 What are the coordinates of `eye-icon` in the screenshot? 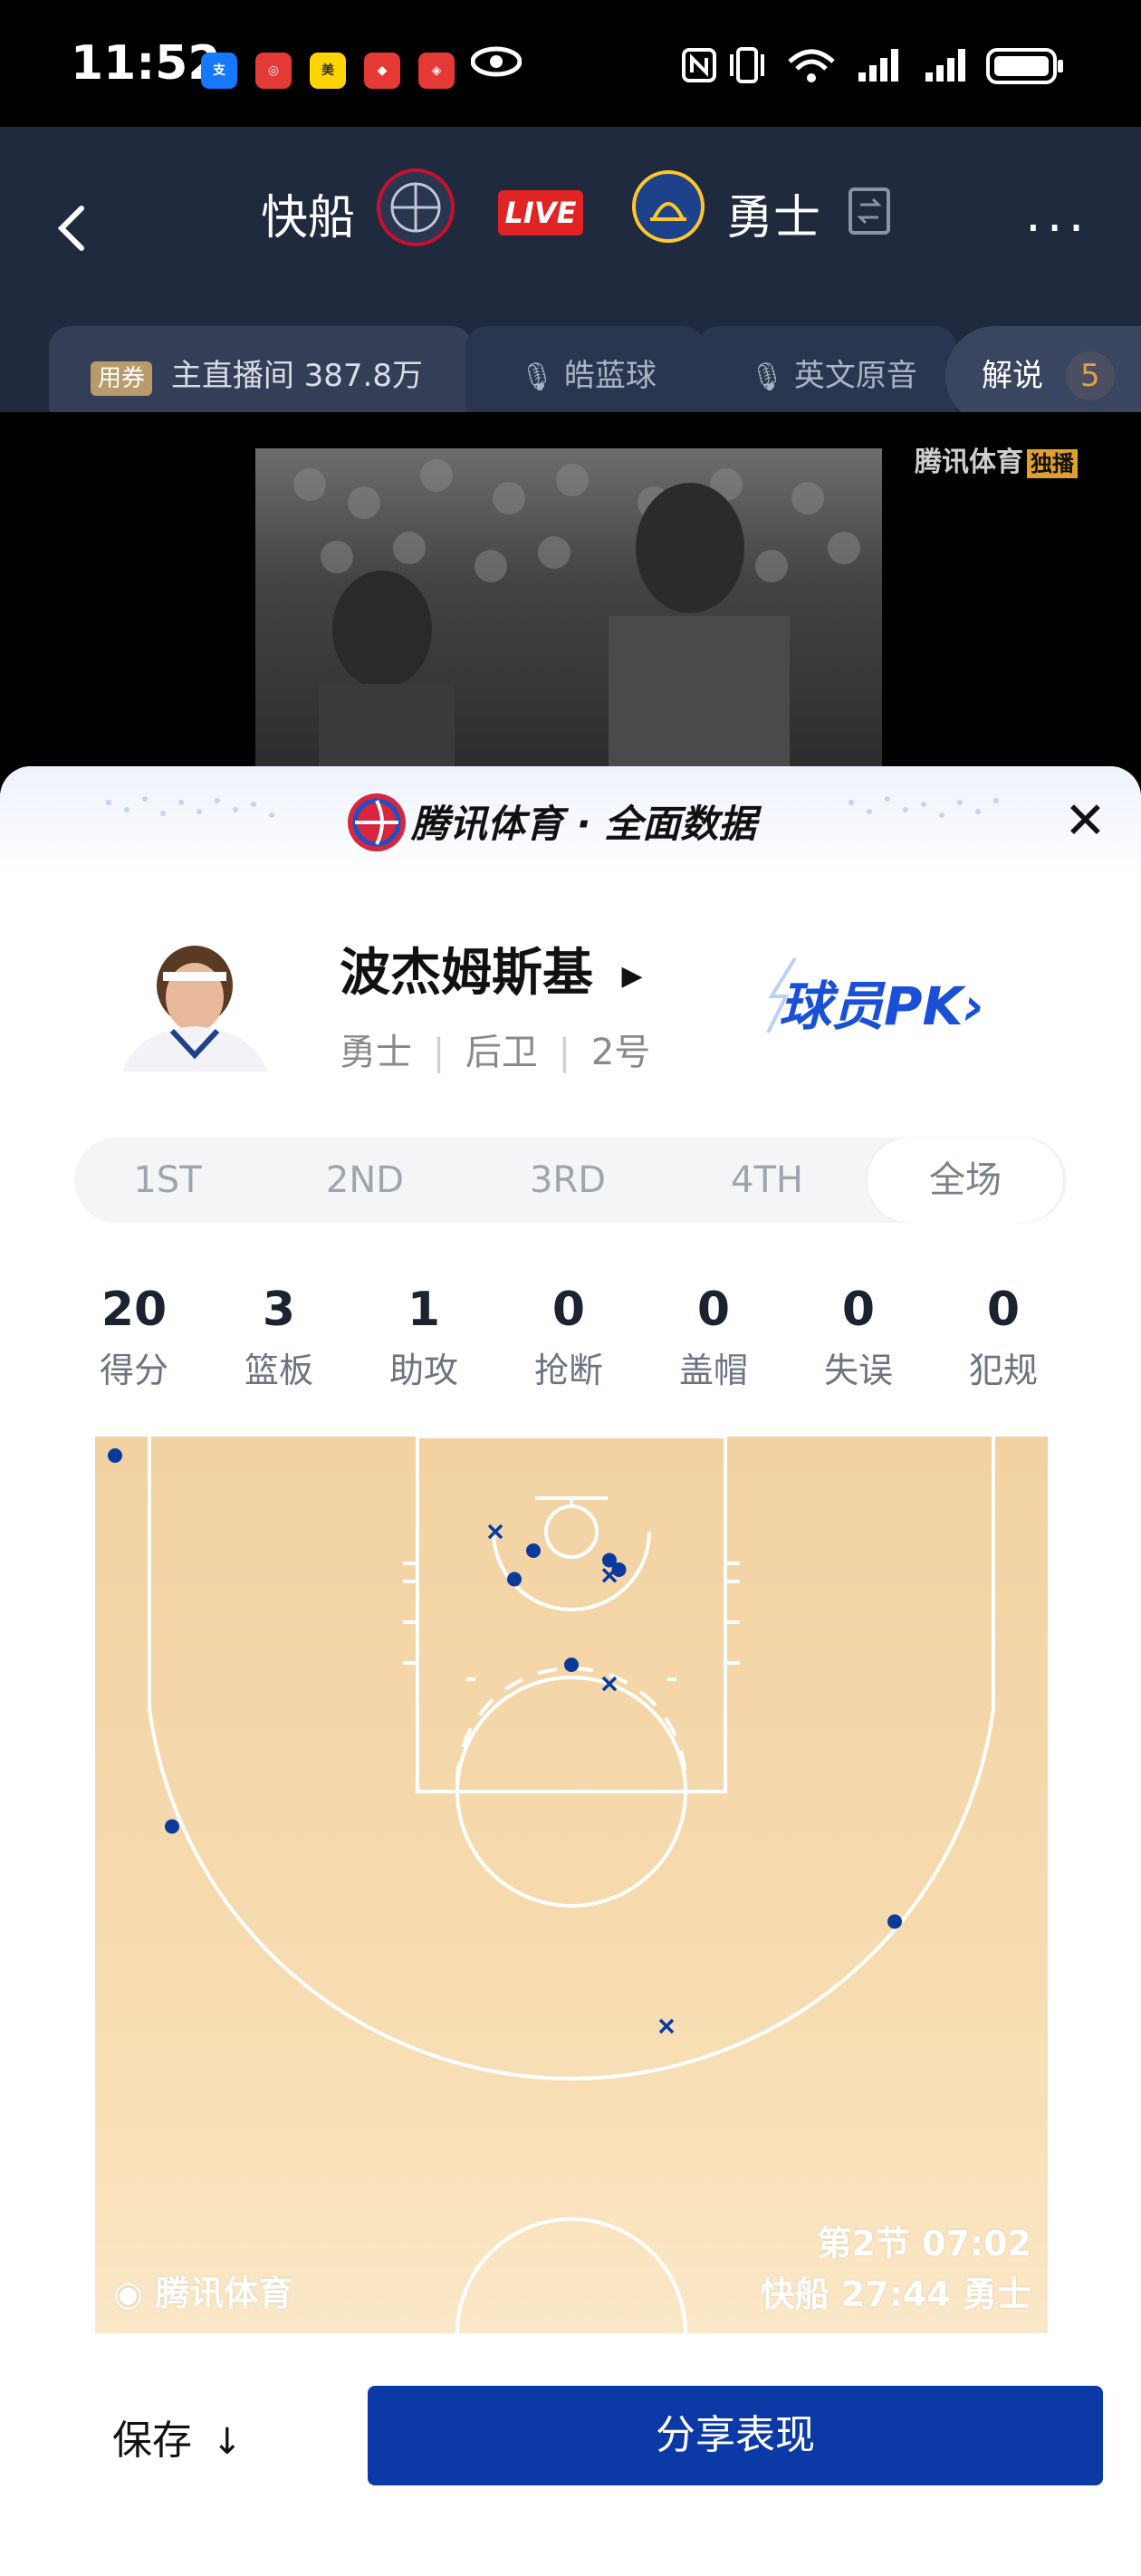 It's located at (497, 63).